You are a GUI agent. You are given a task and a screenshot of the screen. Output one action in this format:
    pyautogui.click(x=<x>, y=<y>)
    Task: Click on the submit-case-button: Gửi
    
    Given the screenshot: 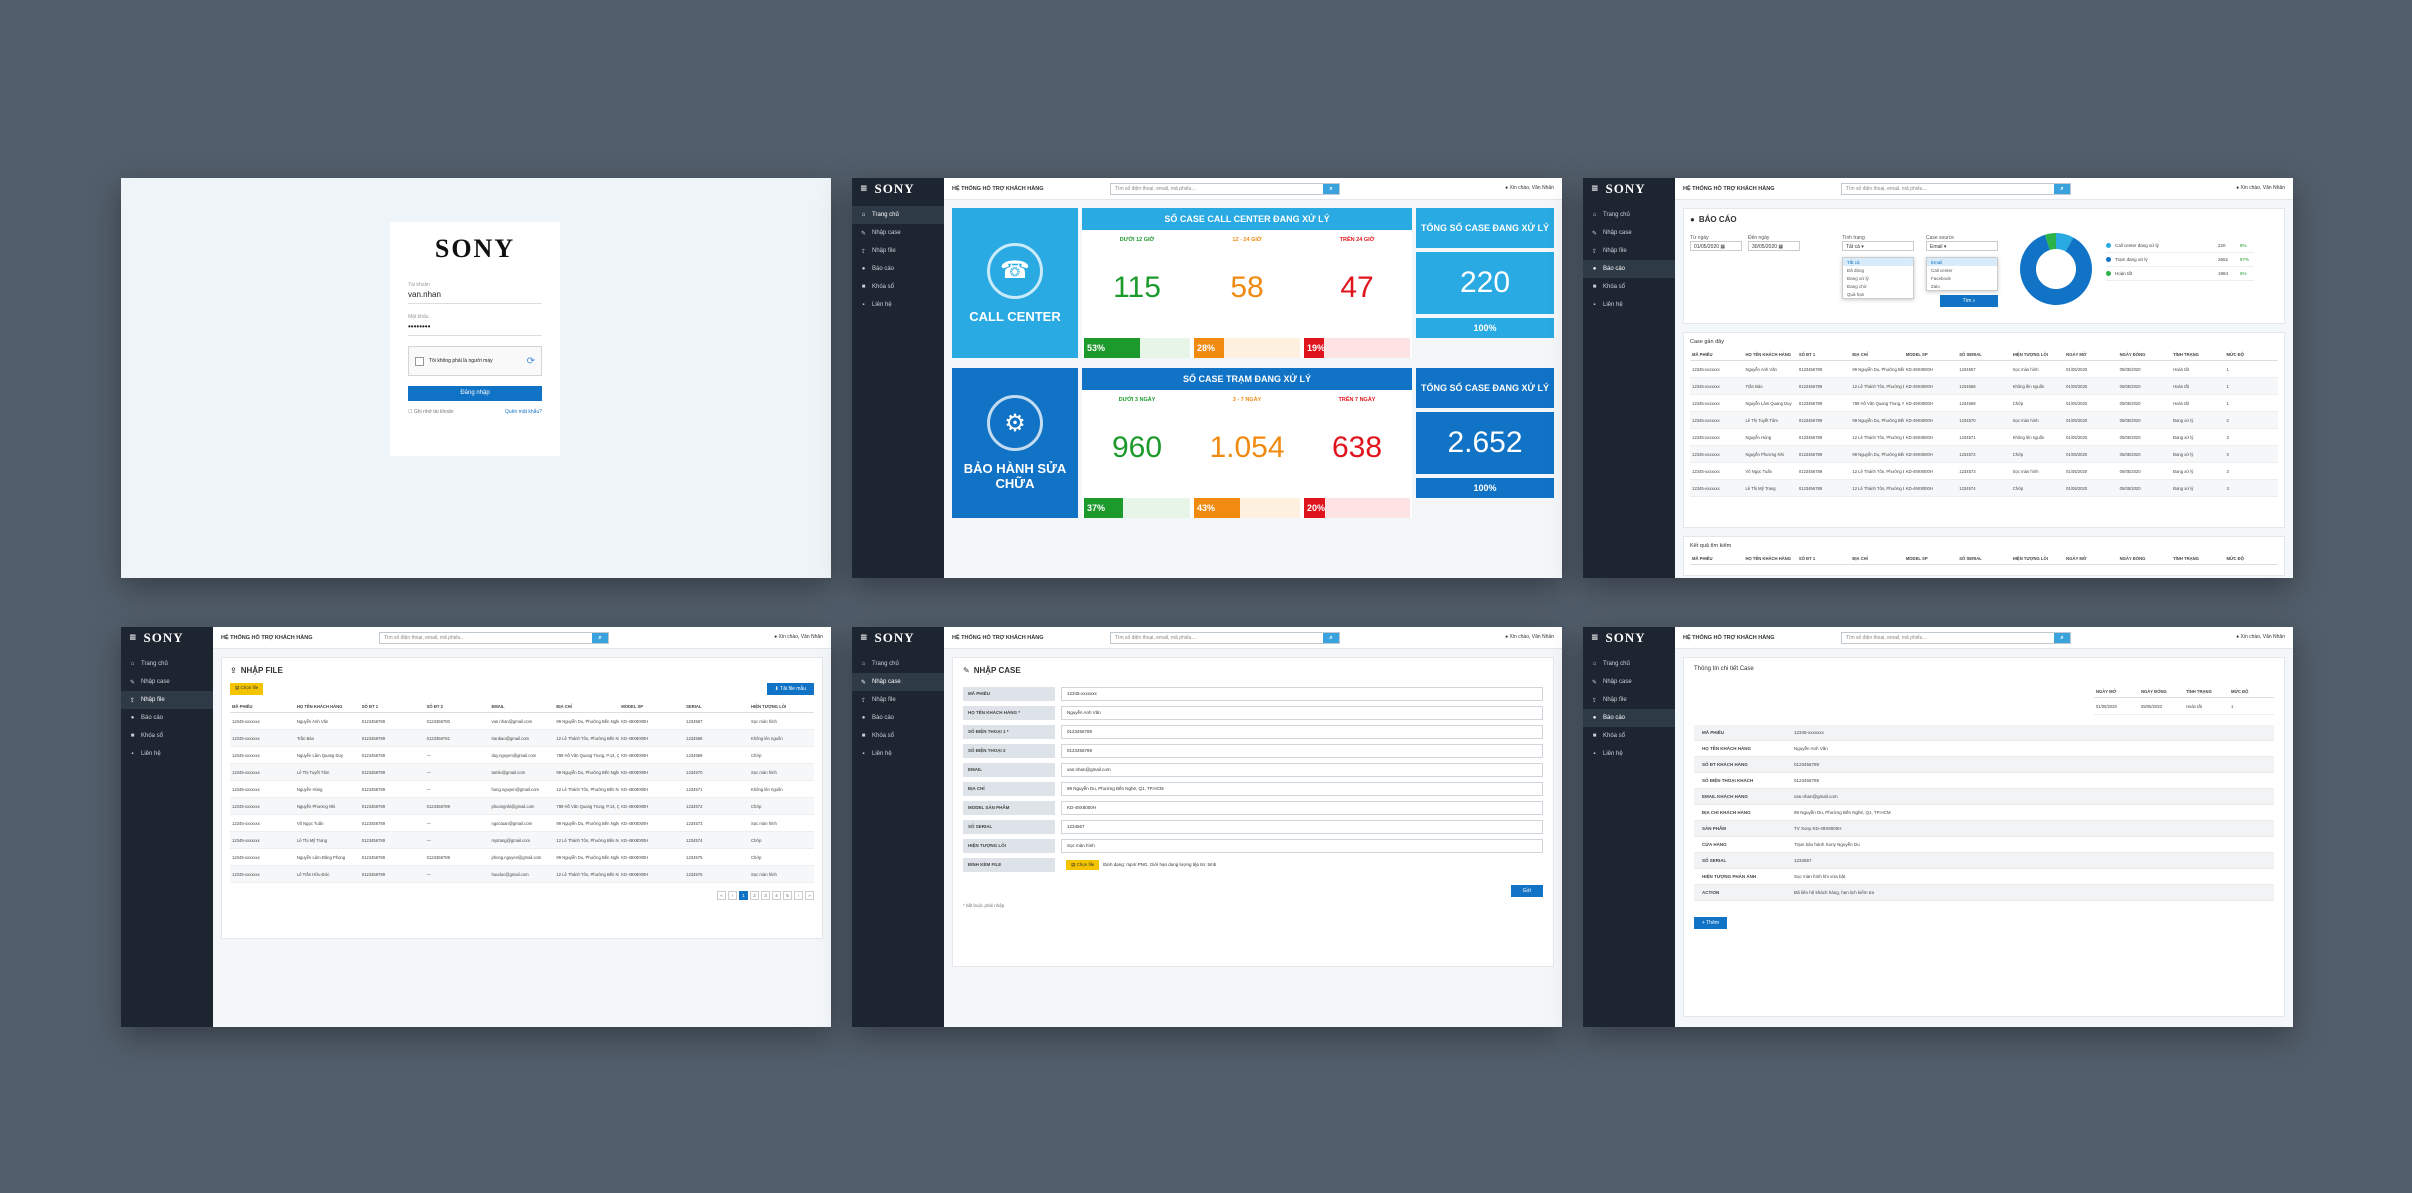 What is the action you would take?
    pyautogui.click(x=1526, y=891)
    